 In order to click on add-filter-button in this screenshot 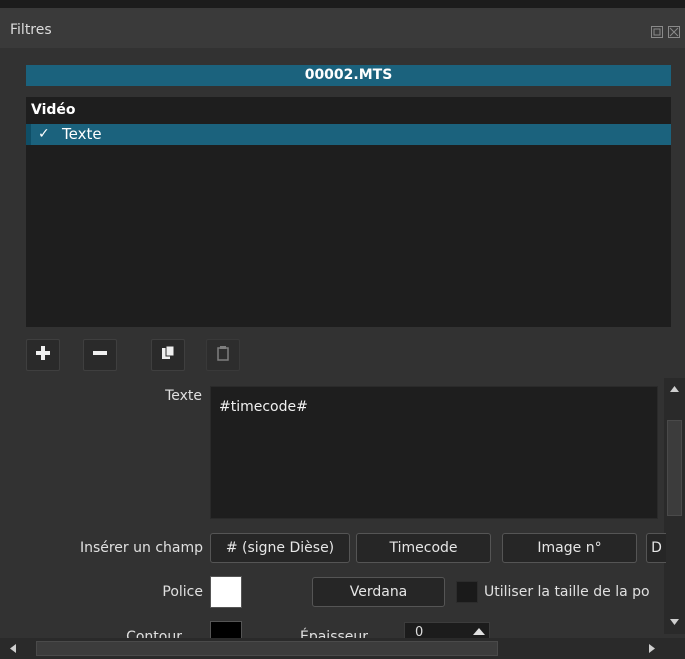, I will do `click(43, 355)`.